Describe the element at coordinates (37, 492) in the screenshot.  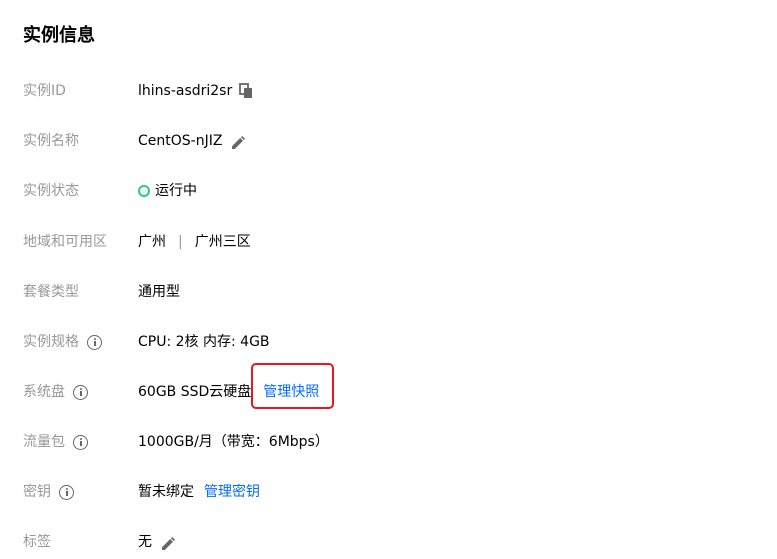
I see `key-label: 密钥` at that location.